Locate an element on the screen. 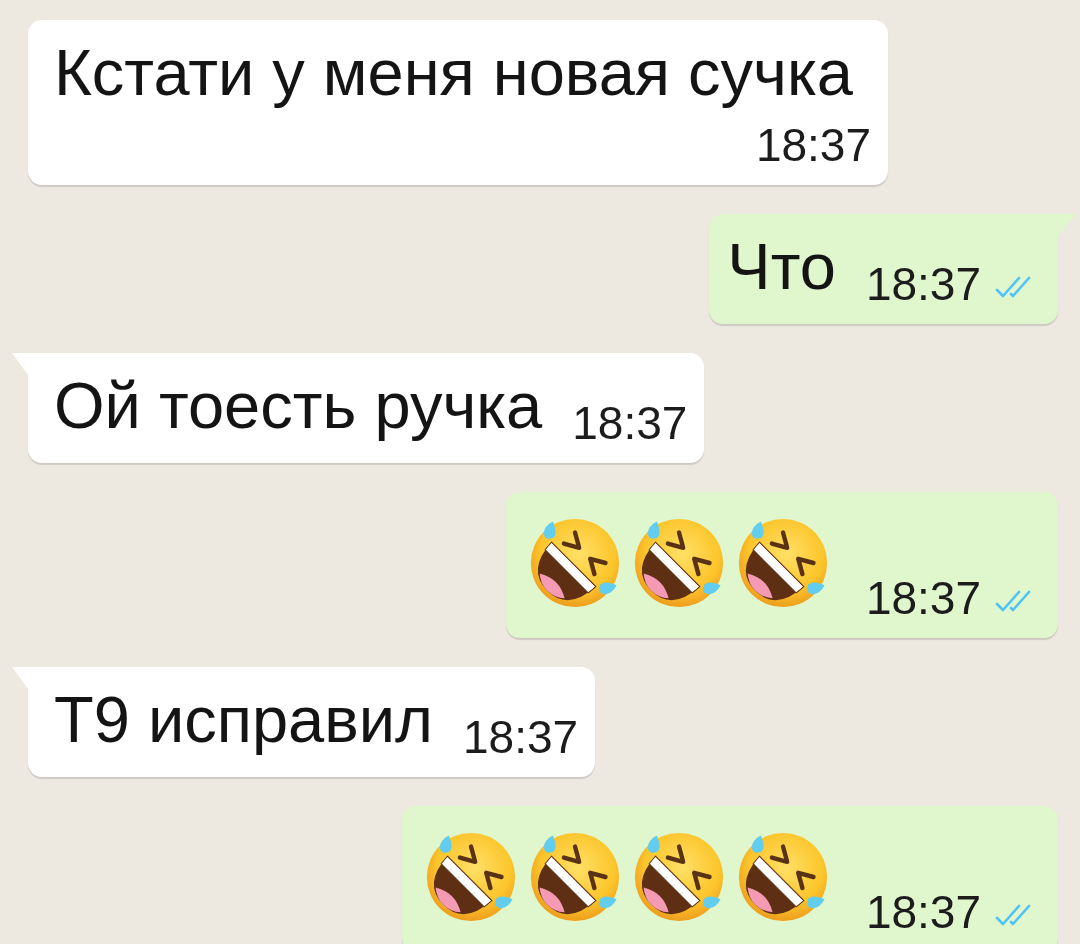 The height and width of the screenshot is (944, 1080). message-text: Что is located at coordinates (781, 267).